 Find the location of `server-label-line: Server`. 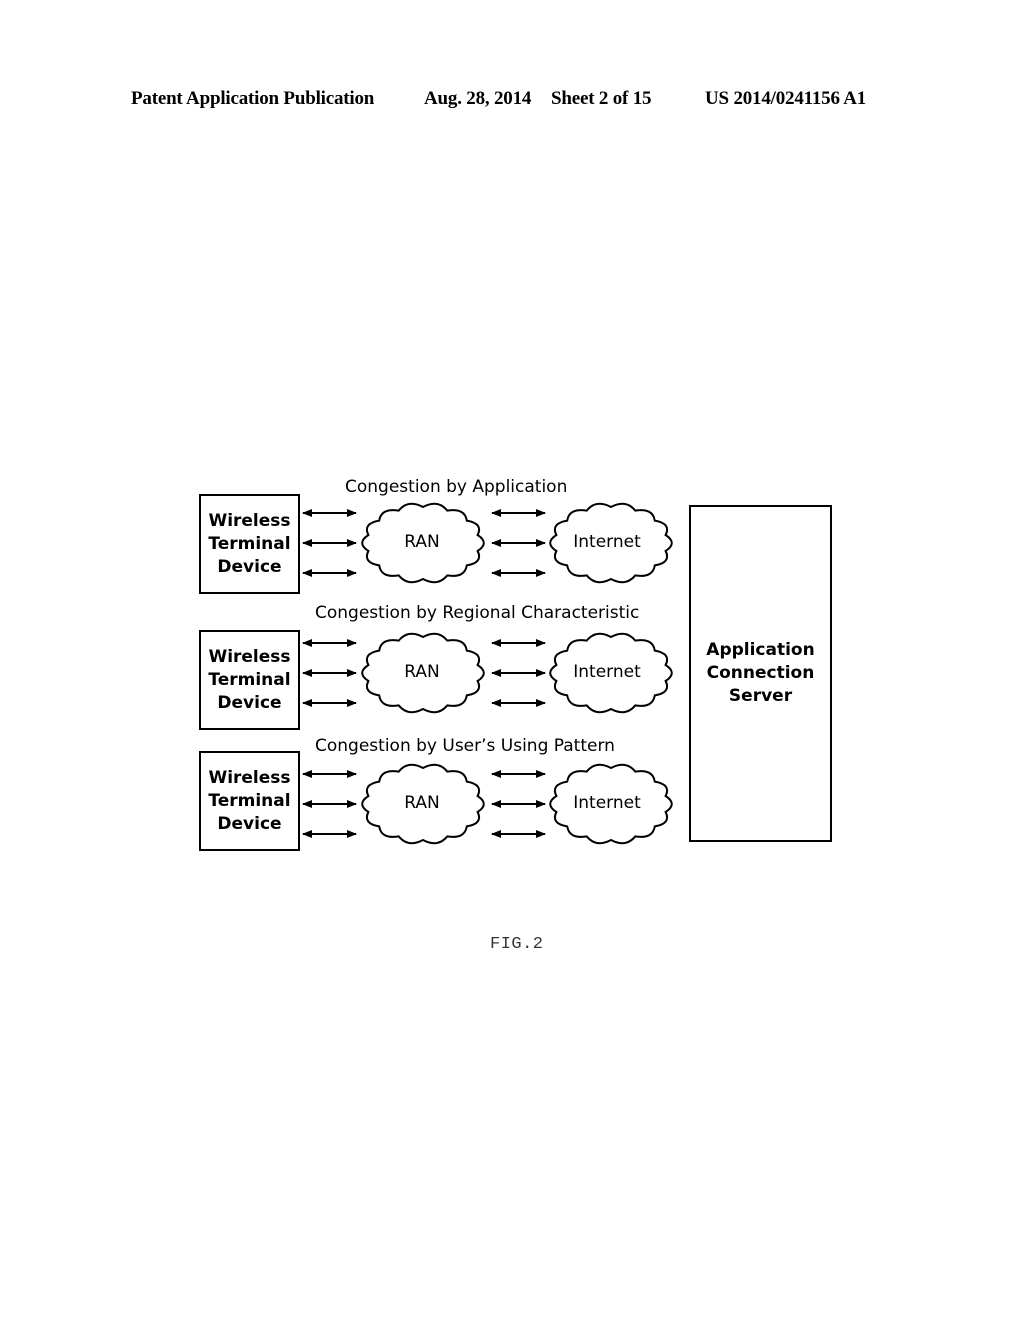

server-label-line: Server is located at coordinates (760, 696).